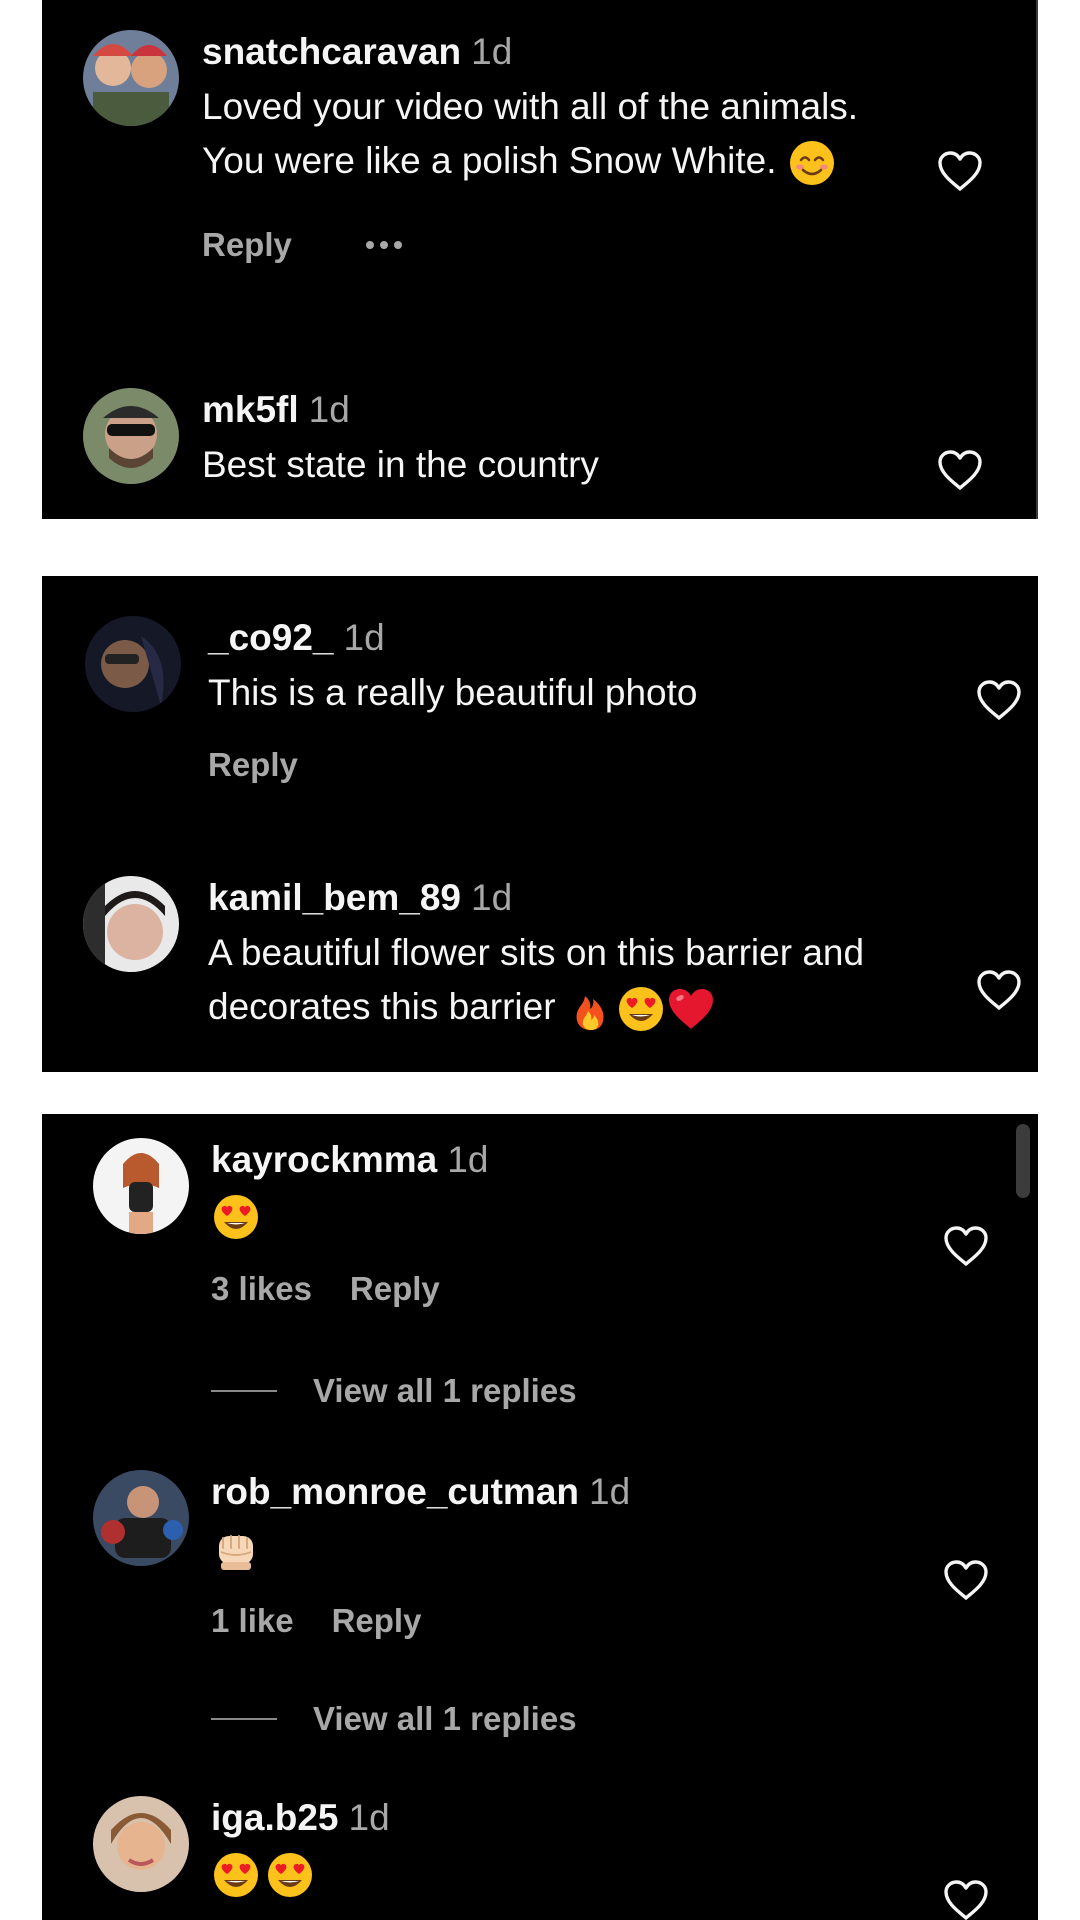 This screenshot has height=1920, width=1080. I want to click on more-options-icon, so click(383, 245).